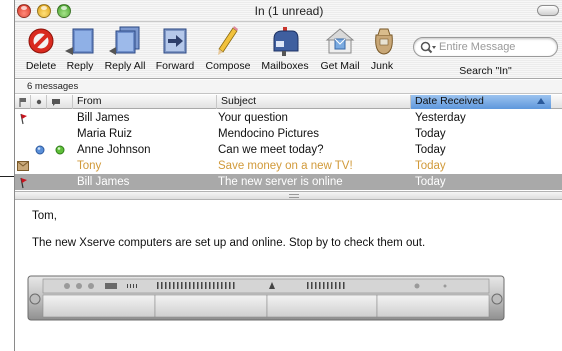  I want to click on reply-button: Reply, so click(80, 52).